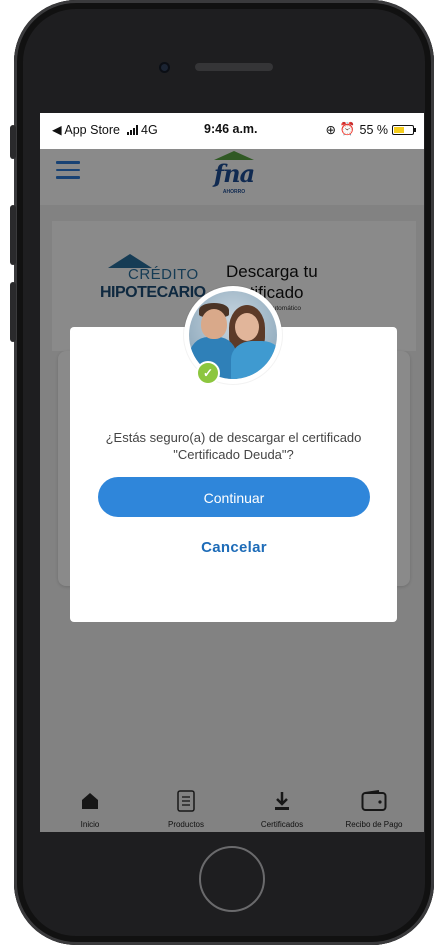 Image resolution: width=444 pixels, height=945 pixels. I want to click on status-bar: ◀ App Store 4G 9:46 a.m. ⊕ ⏰ 55 %, so click(232, 131).